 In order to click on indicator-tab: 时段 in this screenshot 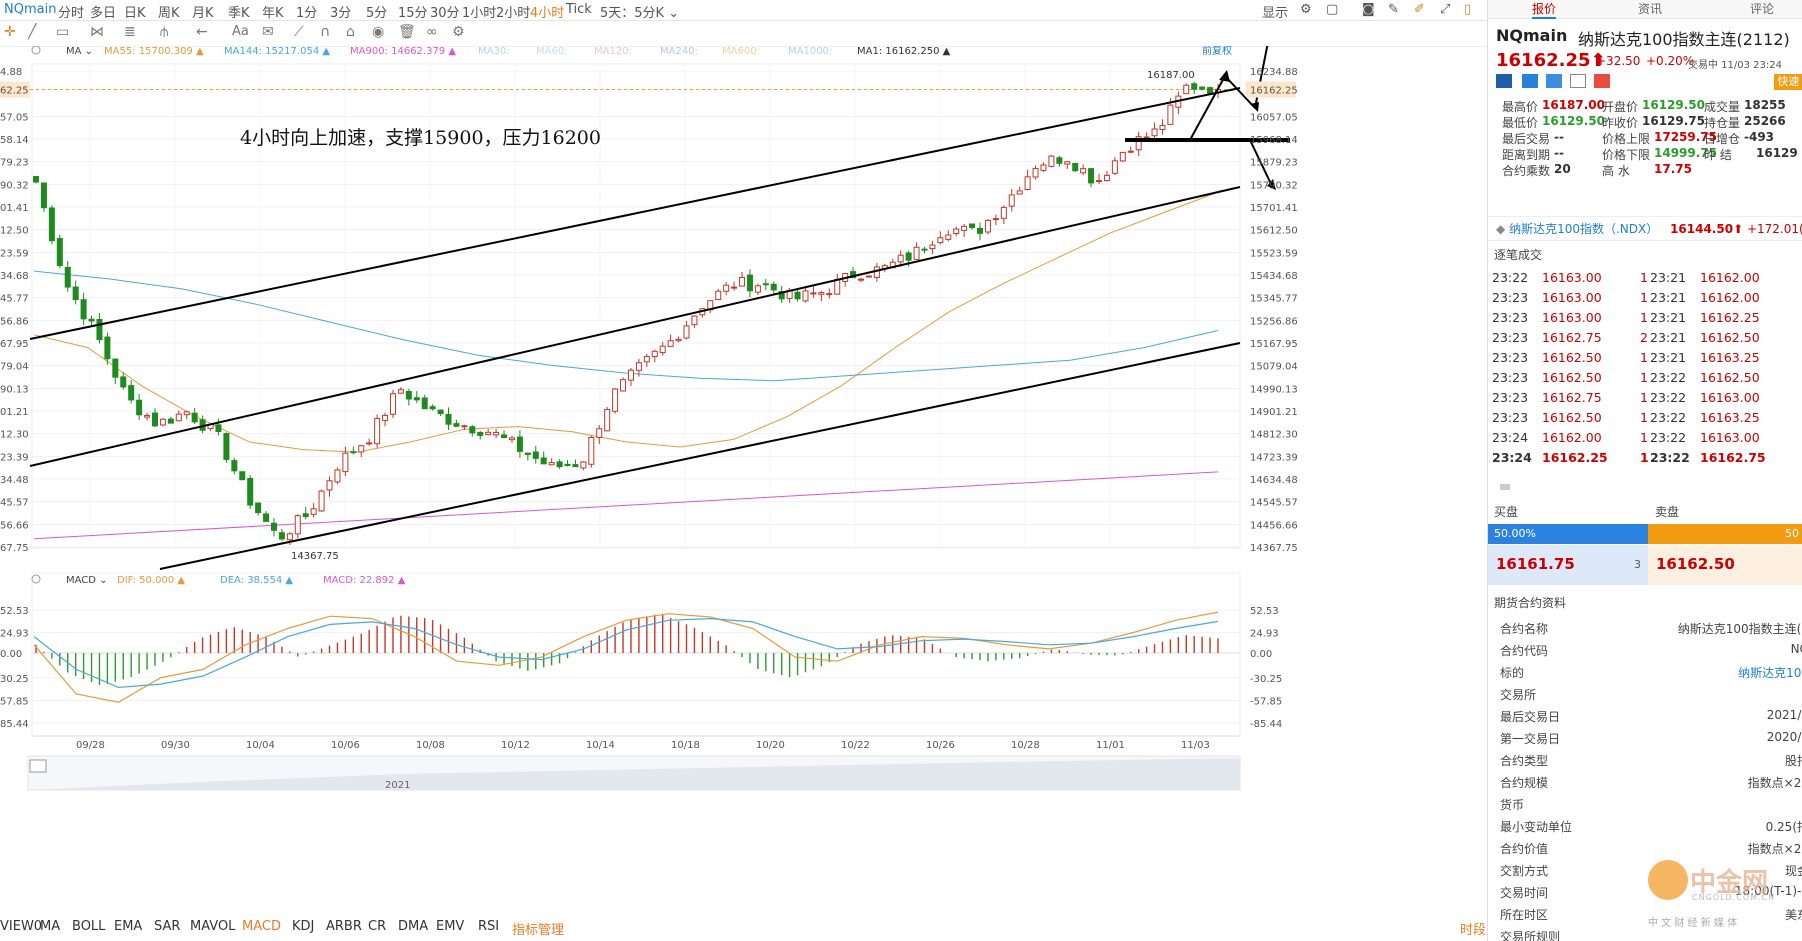, I will do `click(1473, 928)`.